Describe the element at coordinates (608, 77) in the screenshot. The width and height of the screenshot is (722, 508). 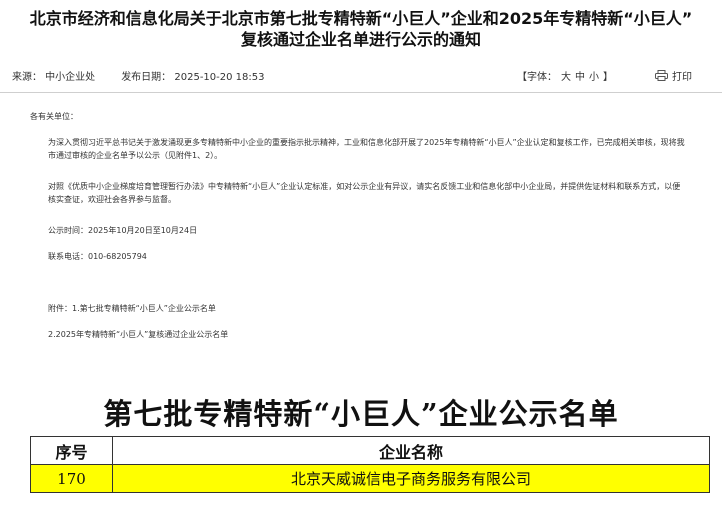
I see `font-label-close: 】` at that location.